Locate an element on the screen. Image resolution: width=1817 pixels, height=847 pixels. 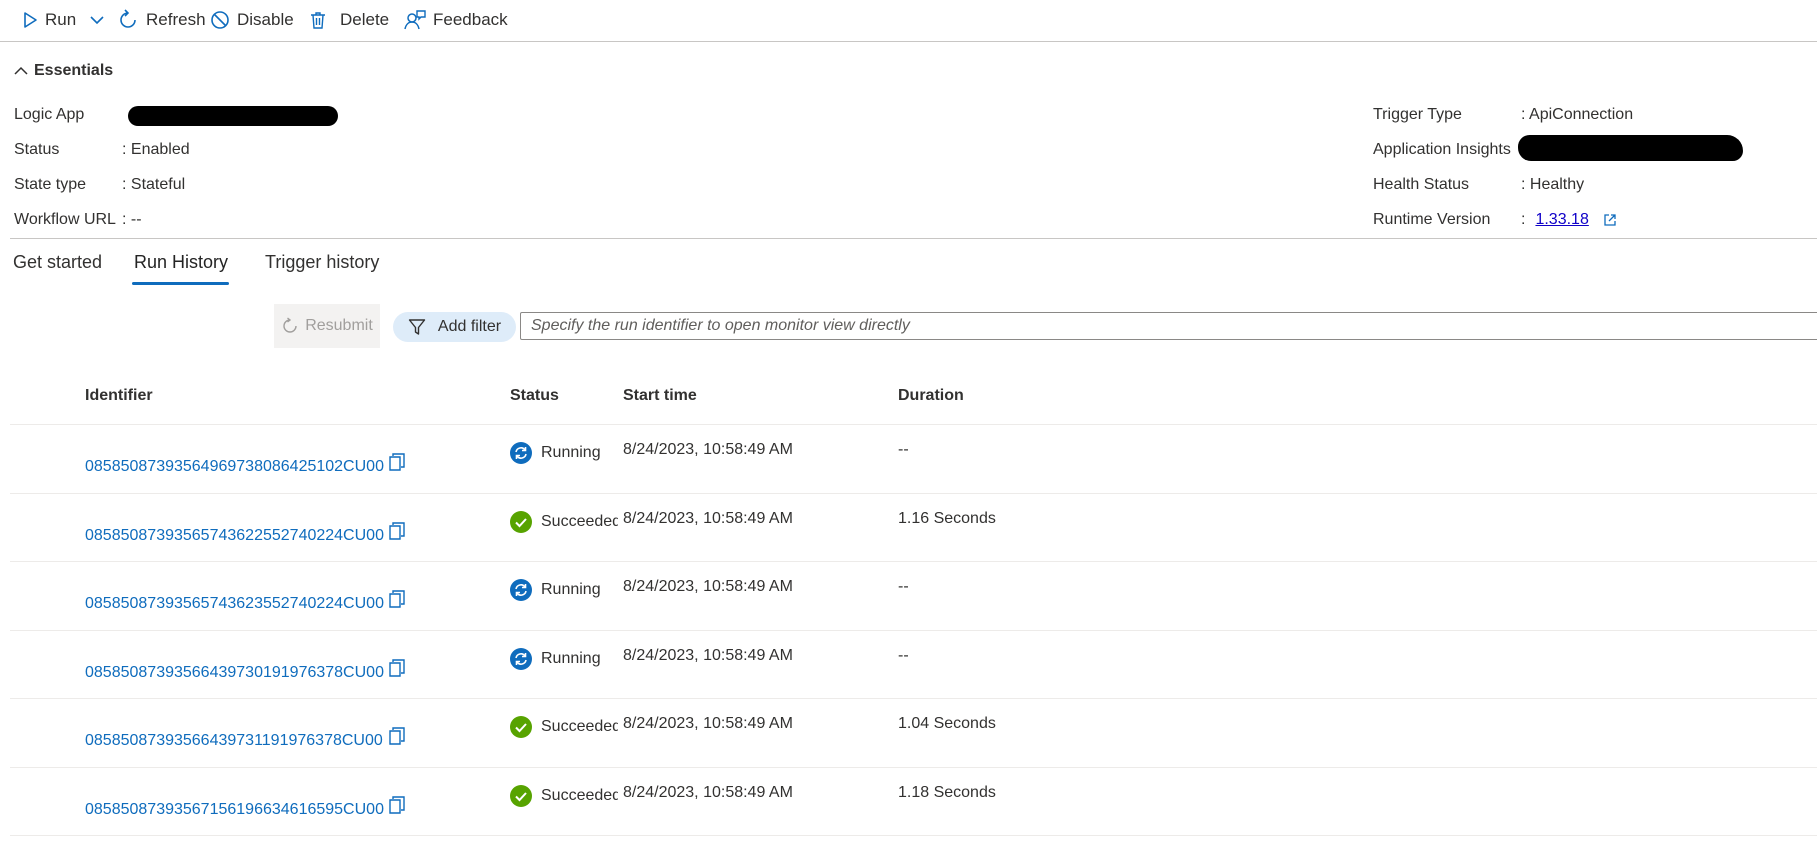
delete-label: Delete is located at coordinates (365, 19).